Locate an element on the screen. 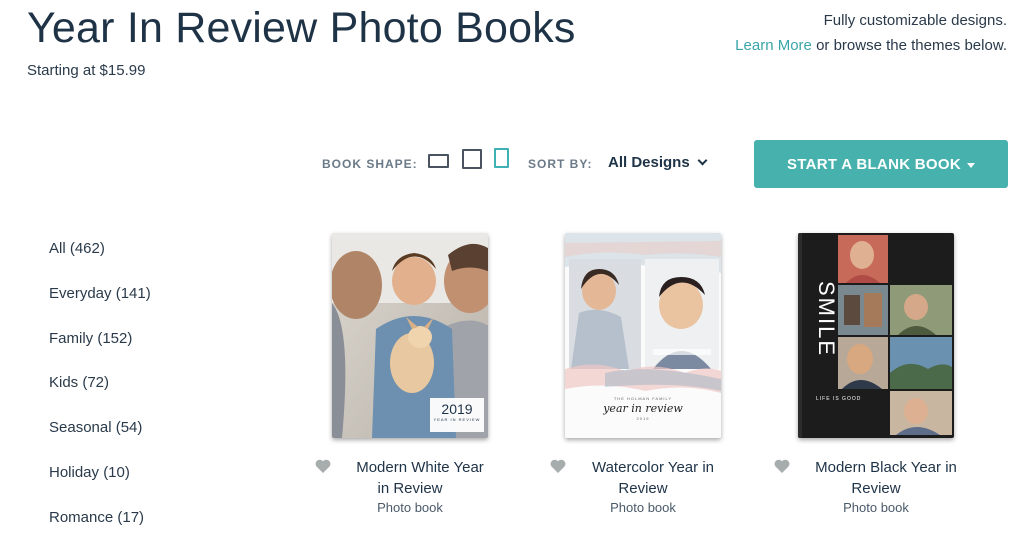 This screenshot has height=535, width=1024. square-shape-icon is located at coordinates (472, 159).